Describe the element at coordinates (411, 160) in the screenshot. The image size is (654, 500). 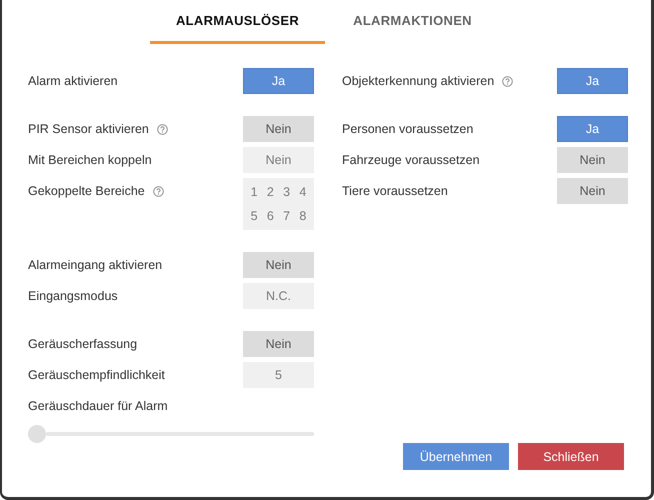
I see `field-label: Fahrzeuge voraussetzen` at that location.